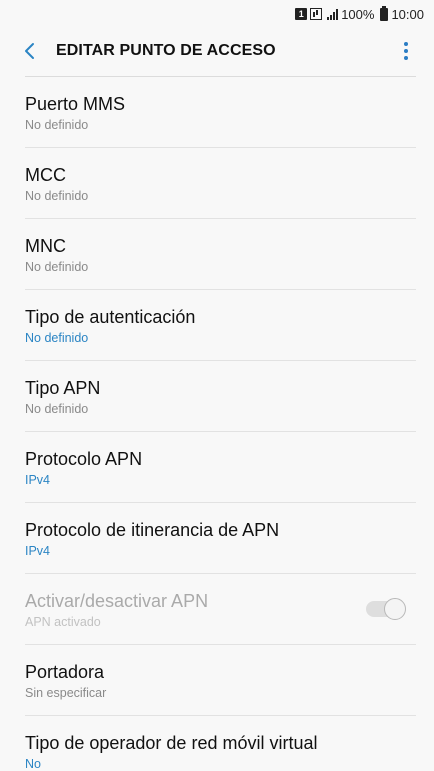  What do you see at coordinates (406, 44) in the screenshot?
I see `more-vertical-icon` at bounding box center [406, 44].